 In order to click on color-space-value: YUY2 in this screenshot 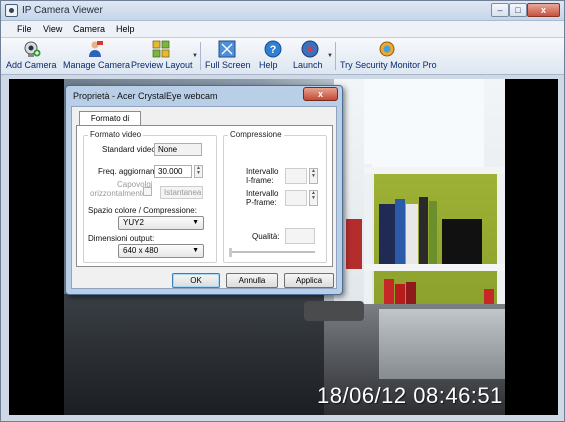, I will do `click(133, 222)`.